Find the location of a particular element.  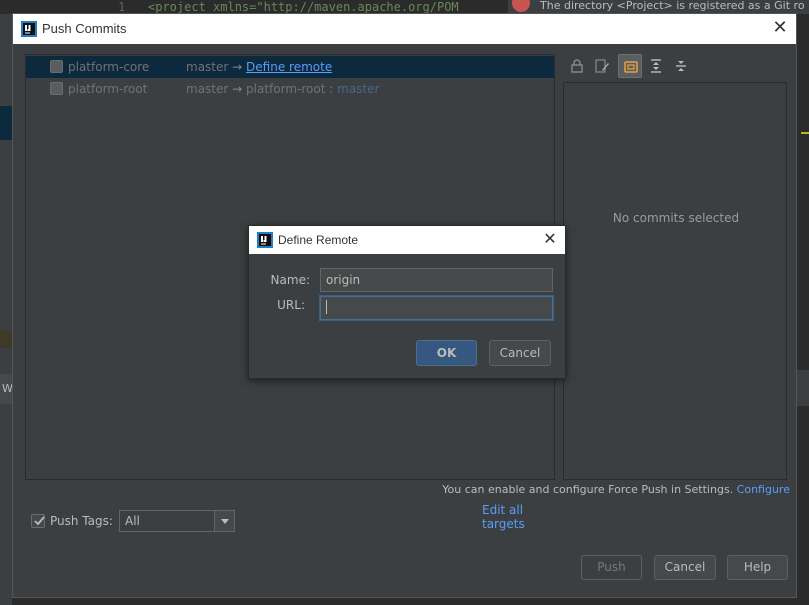

define-remote-link: Define remote is located at coordinates (289, 67).